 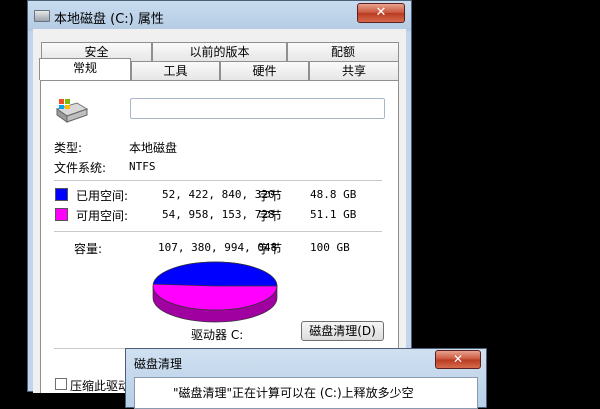 I want to click on capacity-gb: 100 GB, so click(x=330, y=247).